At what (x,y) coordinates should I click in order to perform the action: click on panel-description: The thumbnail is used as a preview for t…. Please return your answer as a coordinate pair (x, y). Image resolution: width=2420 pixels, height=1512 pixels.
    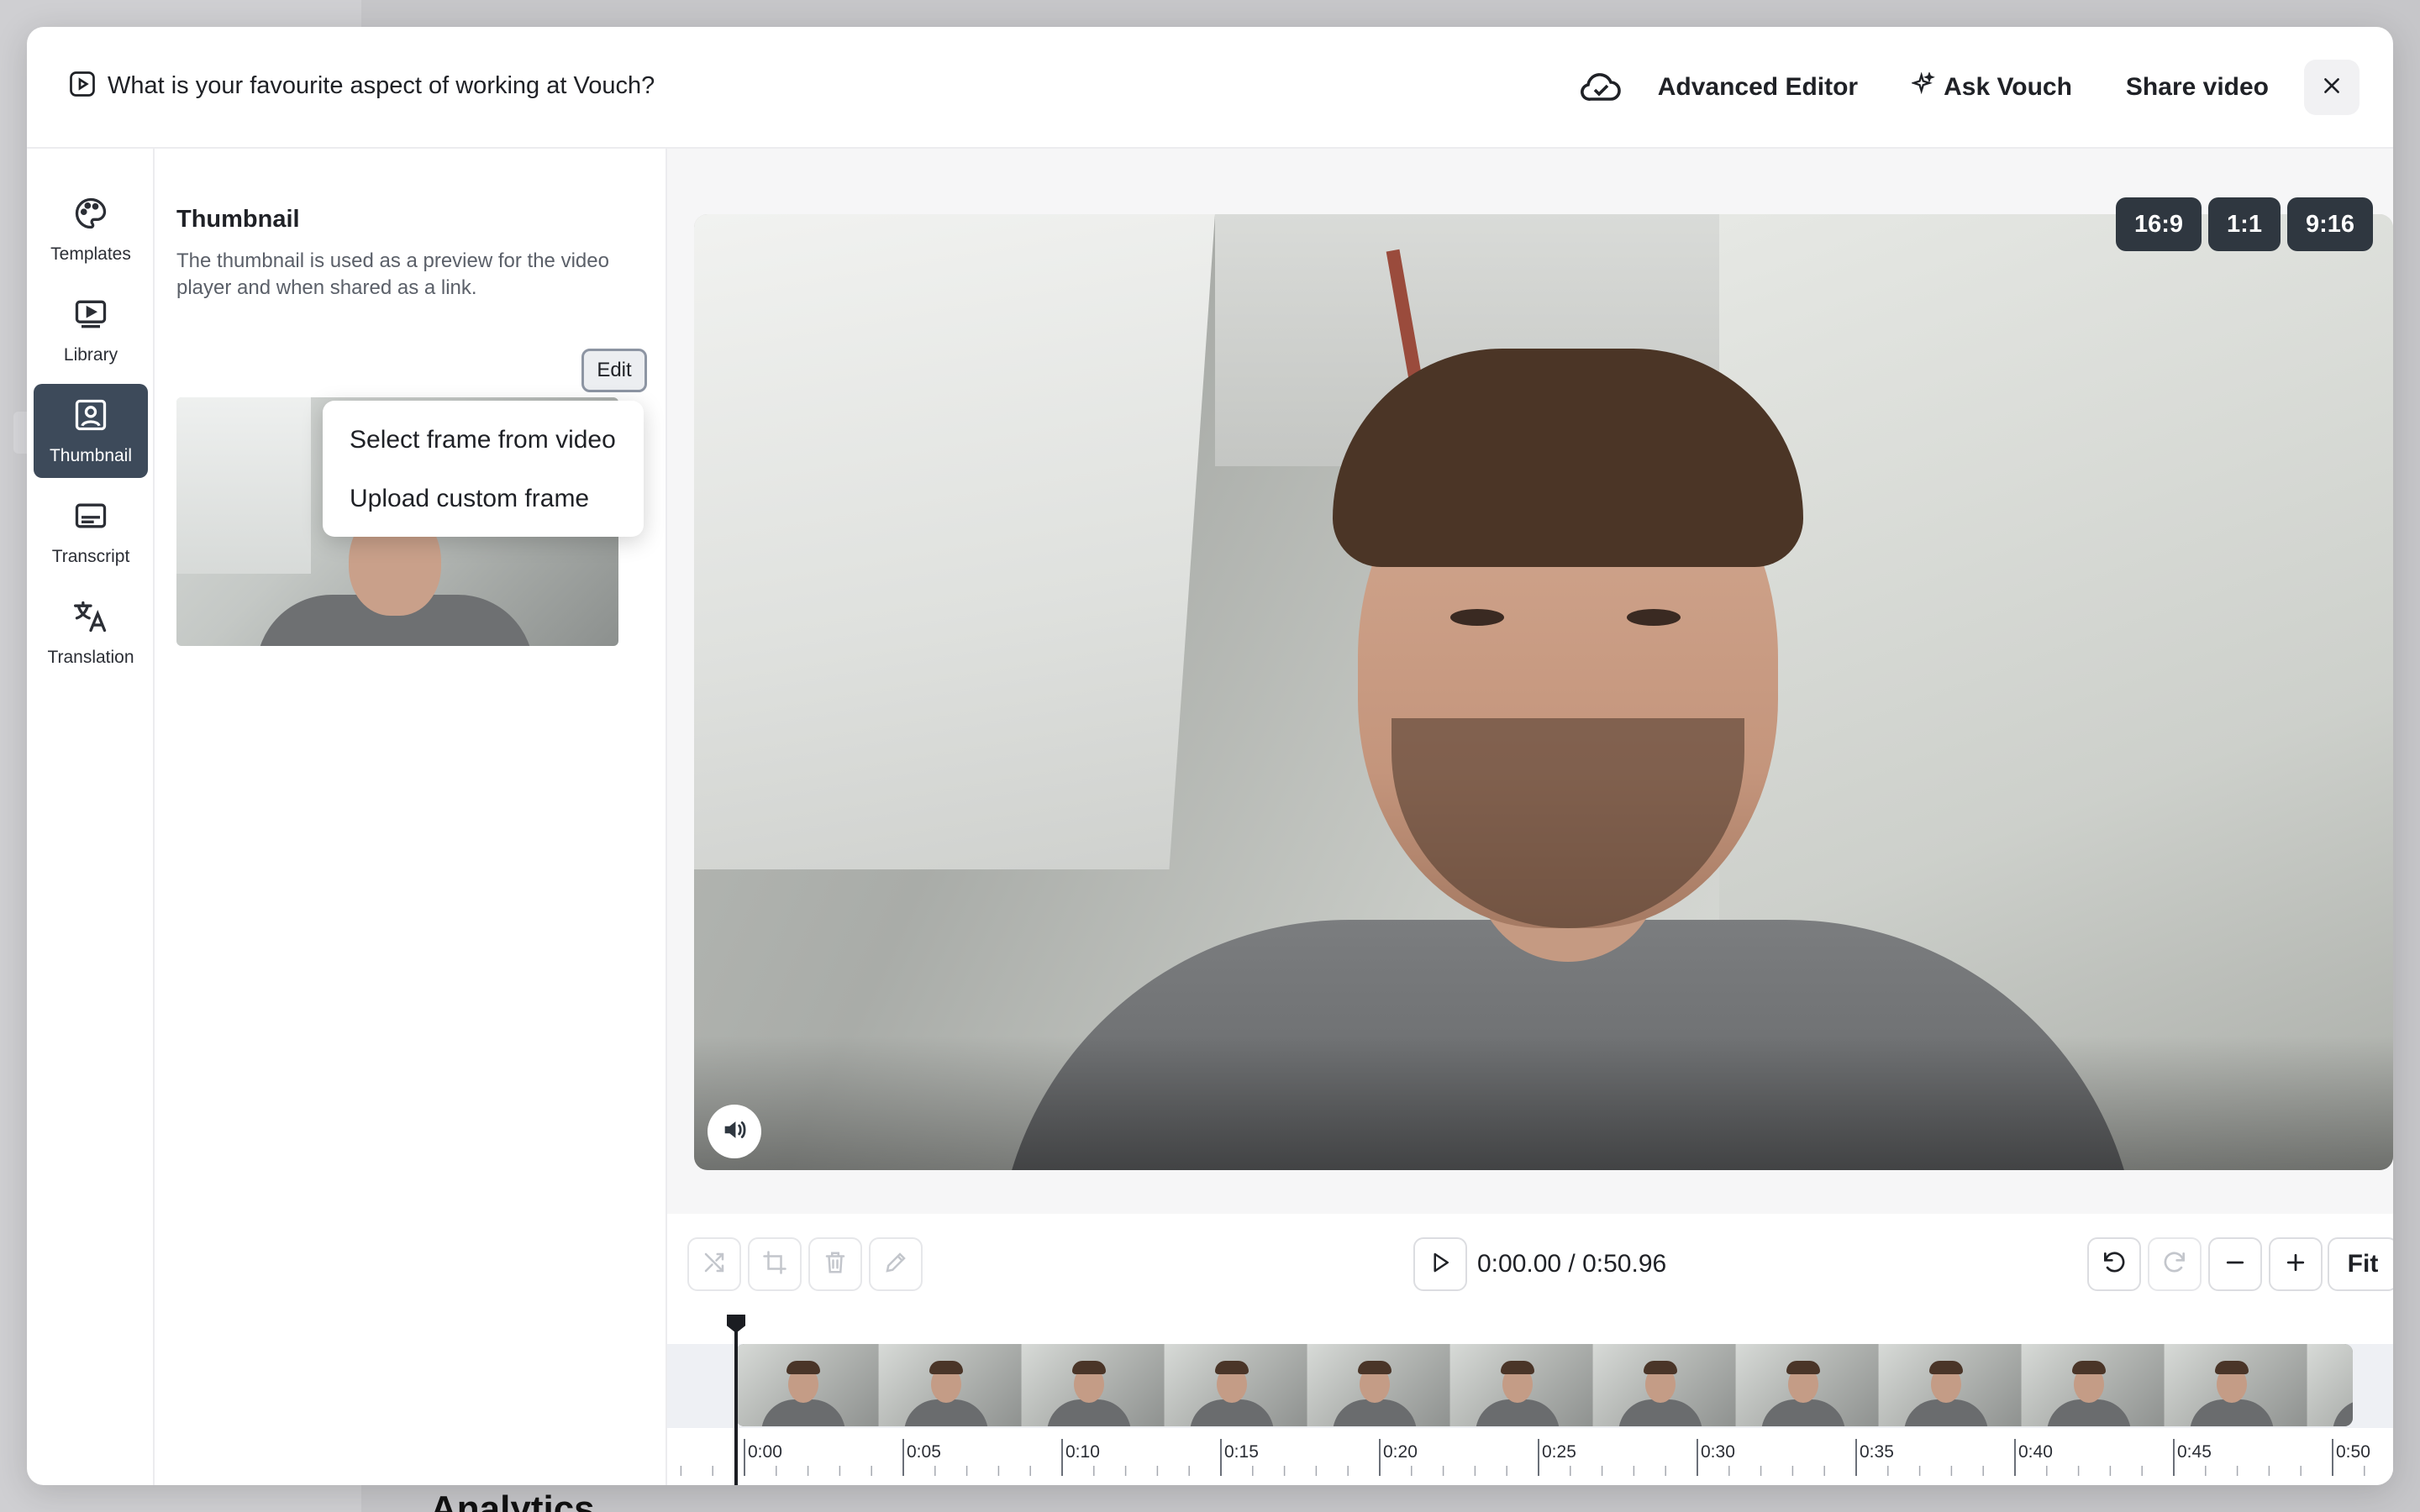
    Looking at the image, I should click on (392, 274).